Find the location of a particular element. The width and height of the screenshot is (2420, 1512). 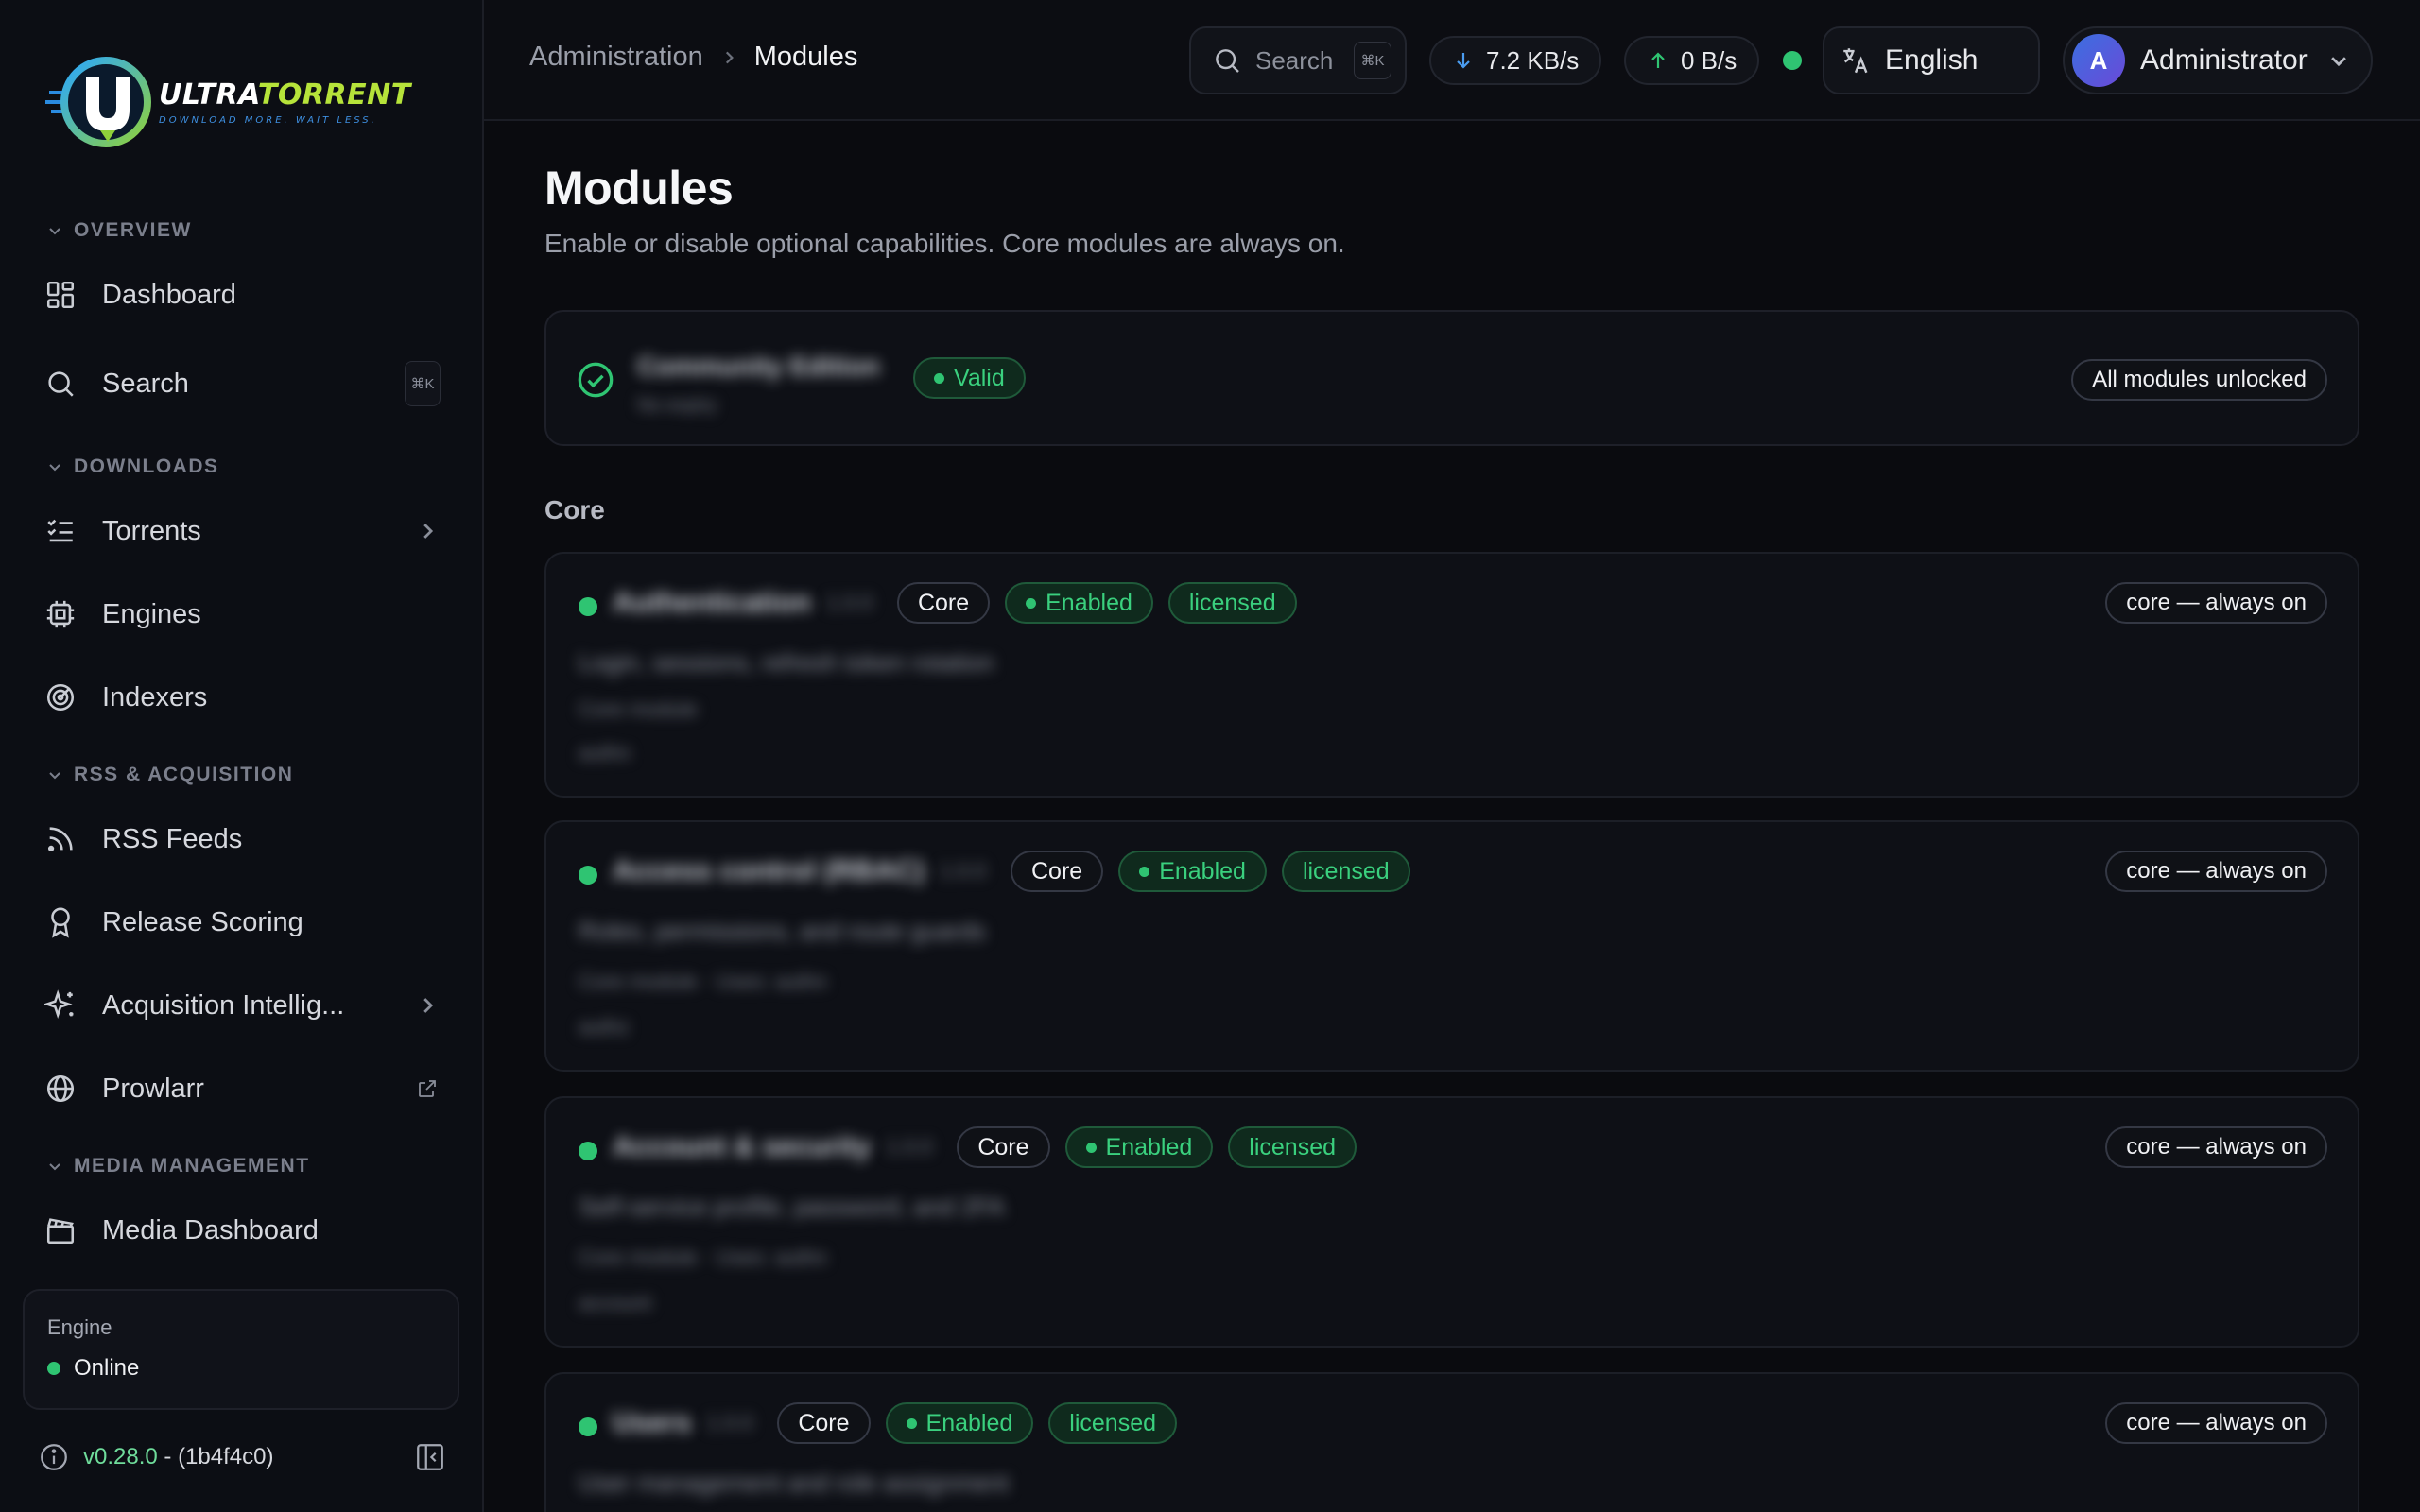

engine-status-value: Online is located at coordinates (107, 1368).